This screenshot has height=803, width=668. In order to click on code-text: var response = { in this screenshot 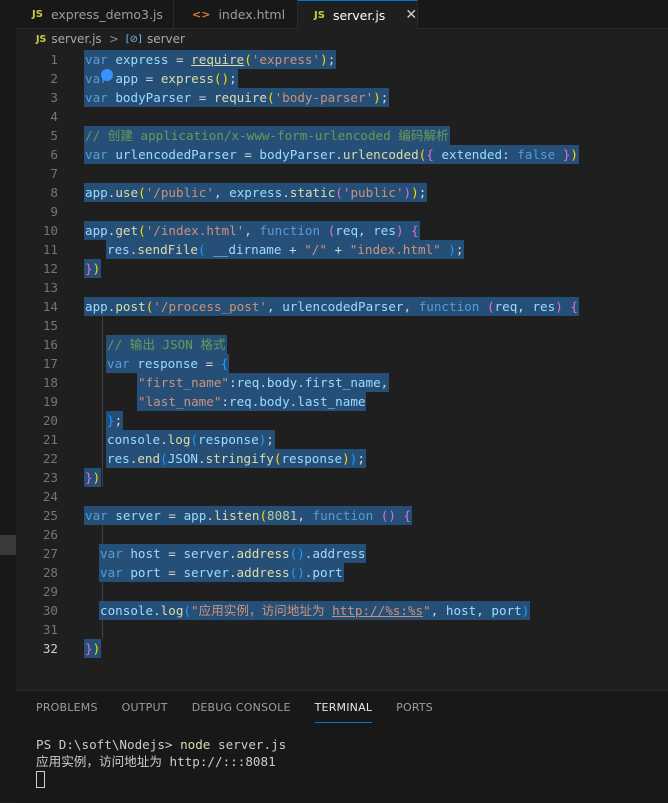, I will do `click(168, 363)`.